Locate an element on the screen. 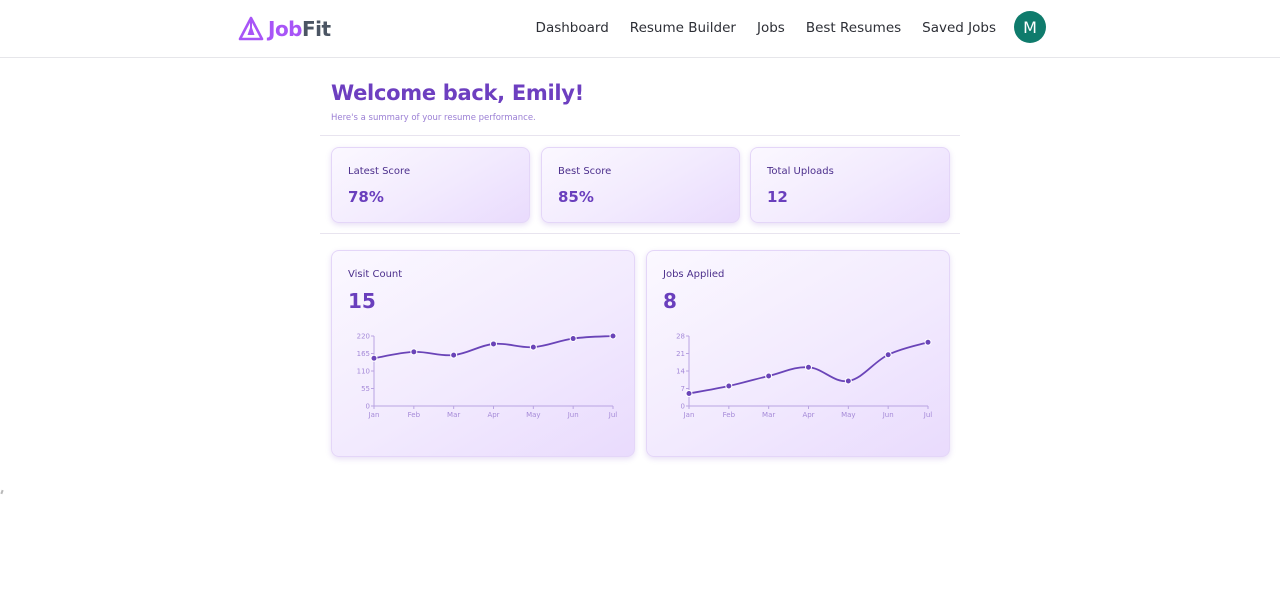  stat-label: Latest Score is located at coordinates (379, 171).